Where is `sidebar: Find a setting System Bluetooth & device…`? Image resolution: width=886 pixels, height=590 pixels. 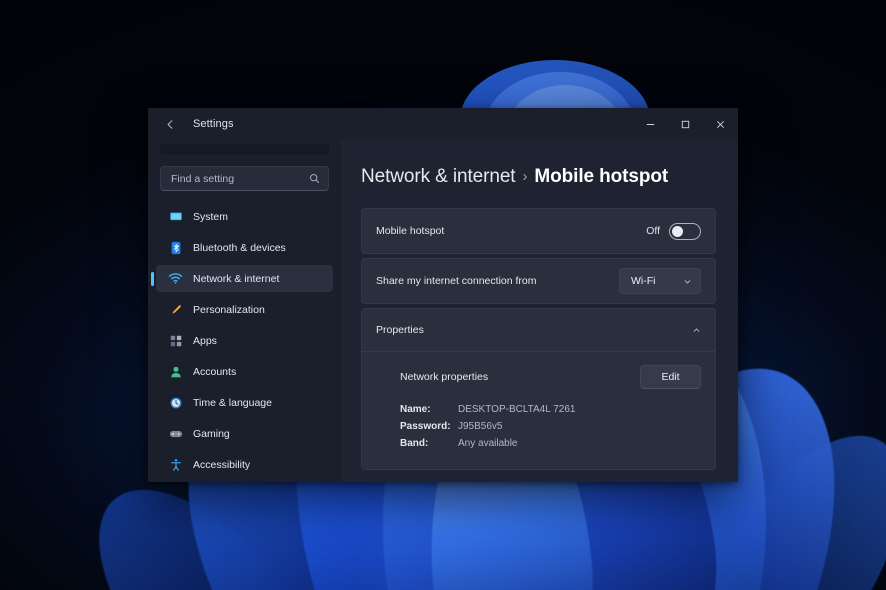
sidebar: Find a setting System Bluetooth & device… is located at coordinates (244, 311).